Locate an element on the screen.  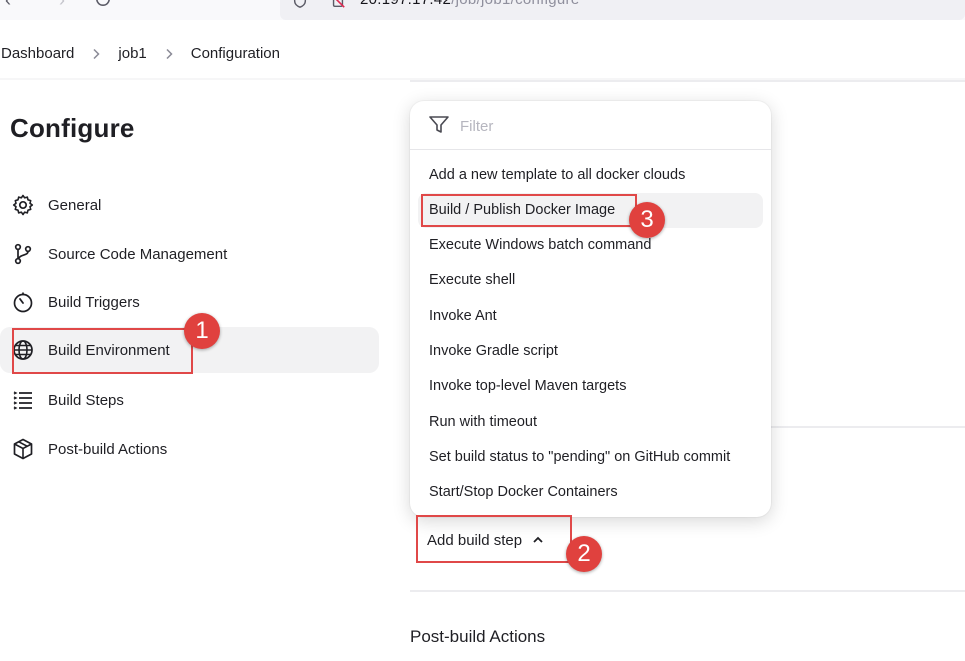
add-build-step-button: Add build step is located at coordinates (485, 540).